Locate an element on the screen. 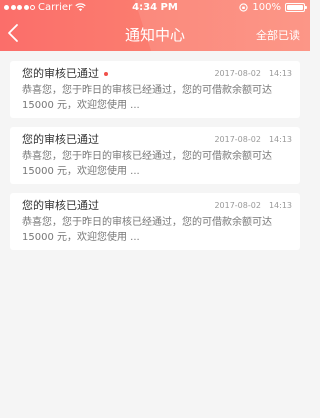 This screenshot has height=418, width=320. status-bar: Carrier 4:34 PM 100% is located at coordinates (155, 8).